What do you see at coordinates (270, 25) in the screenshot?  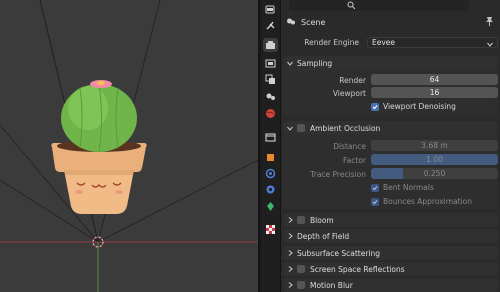 I see `tool-icon` at bounding box center [270, 25].